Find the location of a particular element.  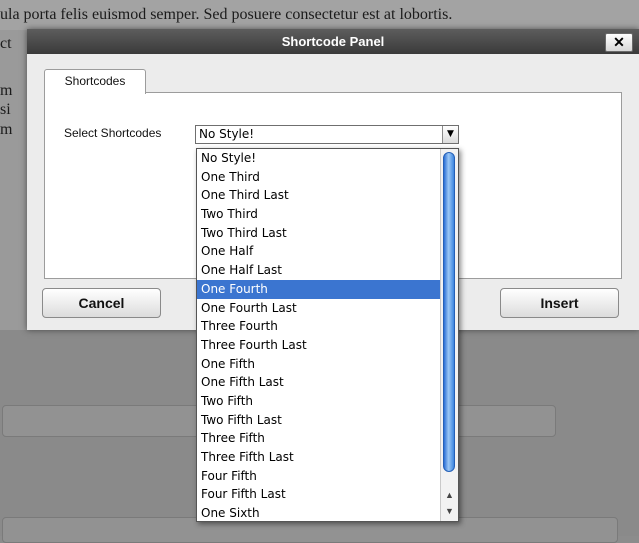

dropdown-option: One Third is located at coordinates (318, 177).